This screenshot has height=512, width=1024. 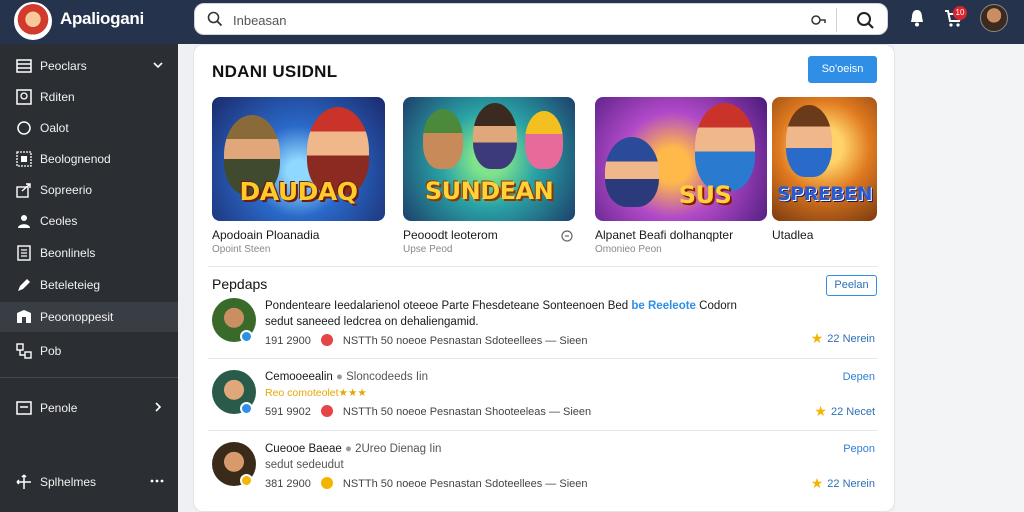 What do you see at coordinates (793, 235) in the screenshot?
I see `game-title: Utadlea` at bounding box center [793, 235].